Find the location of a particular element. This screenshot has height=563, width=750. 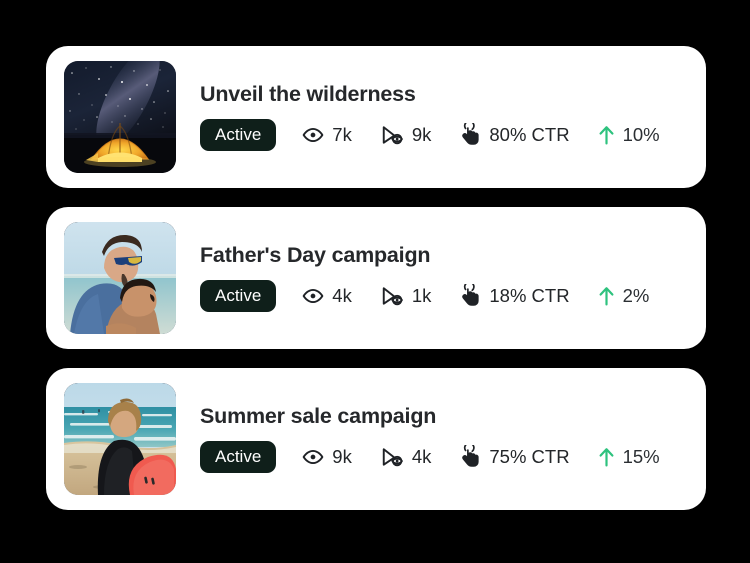

metric-ctr: 18% CTR is located at coordinates (514, 295).